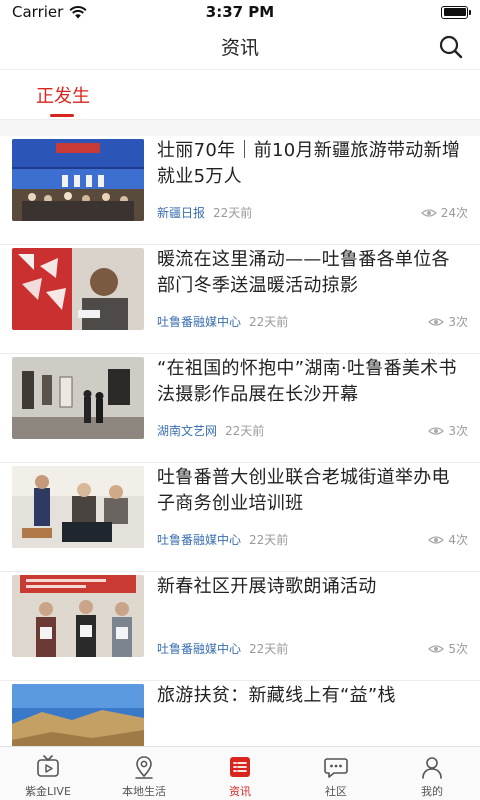 Image resolution: width=480 pixels, height=800 pixels. What do you see at coordinates (312, 540) in the screenshot?
I see `news-meta: 吐鲁番融媒中心 22天前 4次` at bounding box center [312, 540].